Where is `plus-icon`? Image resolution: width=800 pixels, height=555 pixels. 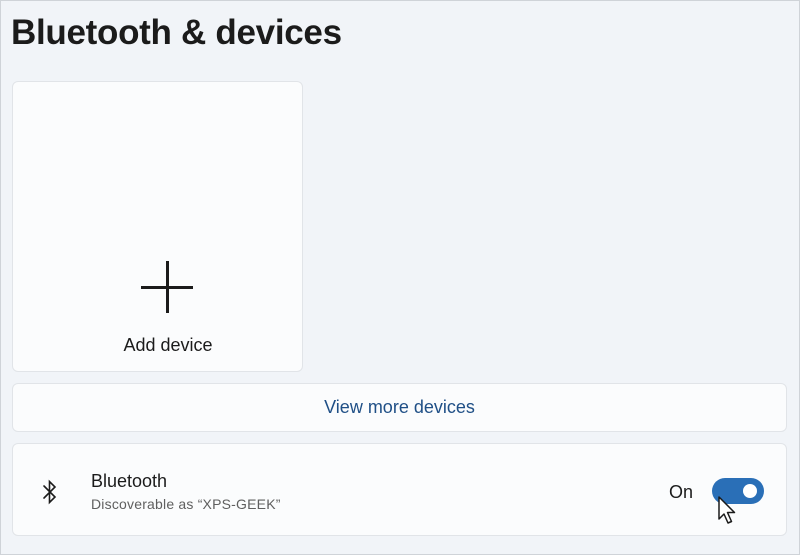 plus-icon is located at coordinates (167, 287).